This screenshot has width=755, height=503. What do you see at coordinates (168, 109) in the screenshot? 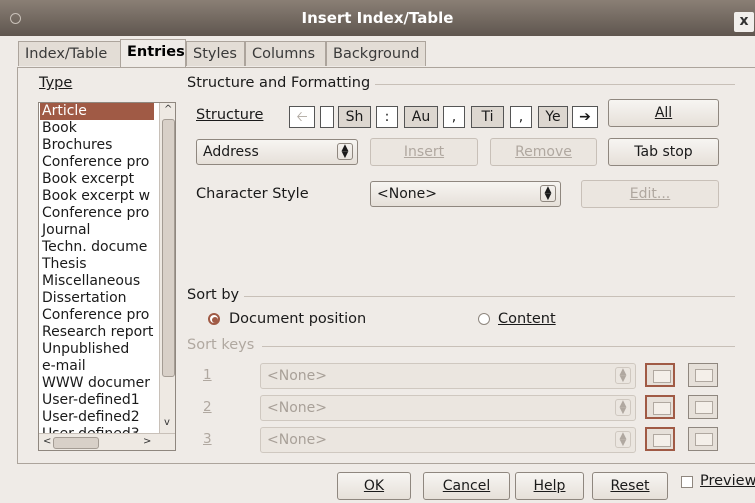
I see `scroll-up-icon: ^` at bounding box center [168, 109].